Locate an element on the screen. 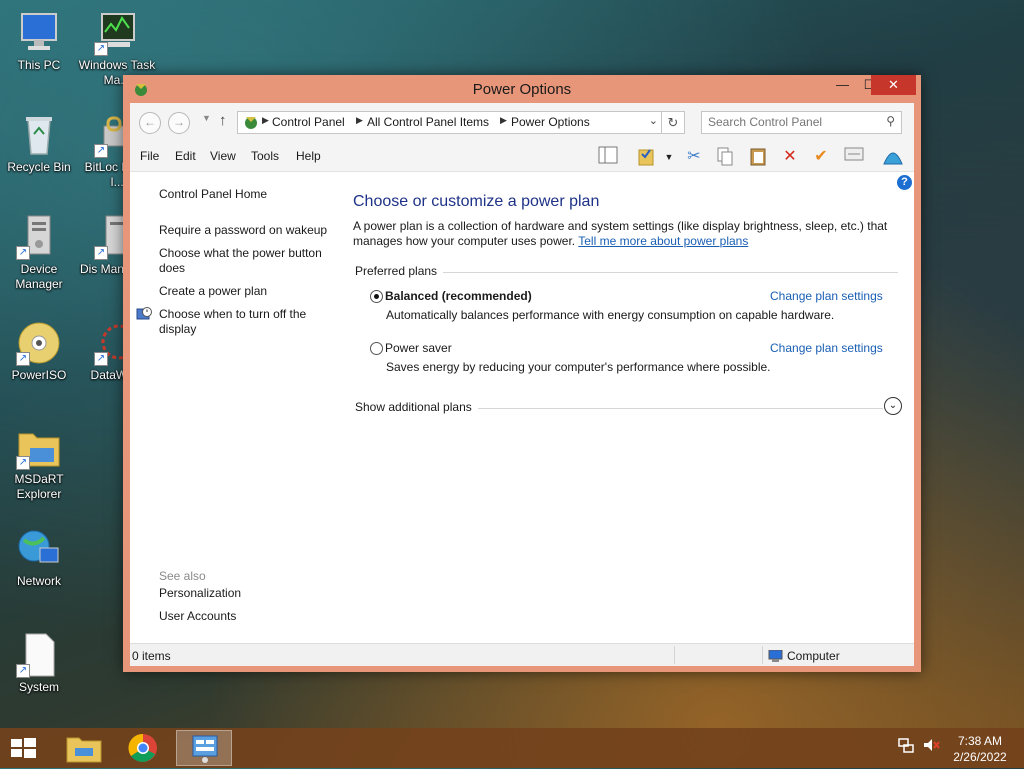 This screenshot has width=1024, height=769. chevron-down-icon: ▼ is located at coordinates (669, 157).